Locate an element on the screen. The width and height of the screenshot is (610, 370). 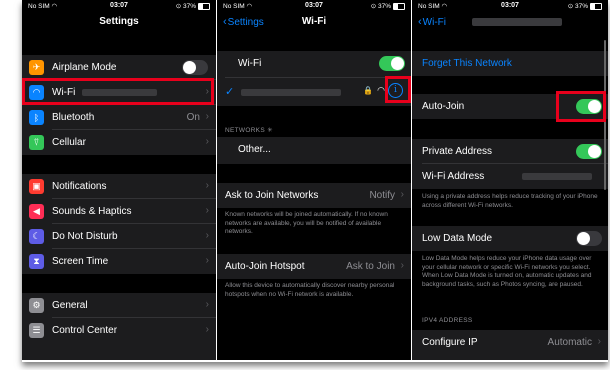
networks-header: NETWORKS ✳ is located at coordinates (249, 130).